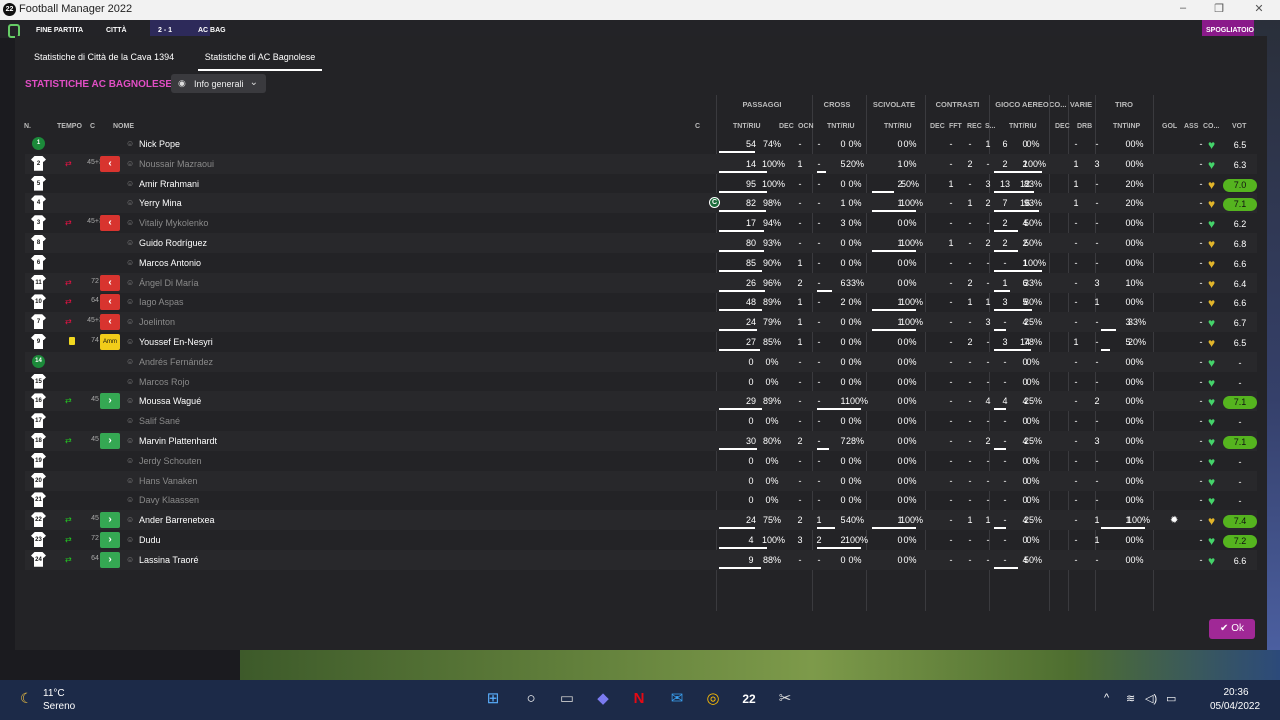 The width and height of the screenshot is (1280, 720). I want to click on chrome-icon: ◎, so click(713, 699).